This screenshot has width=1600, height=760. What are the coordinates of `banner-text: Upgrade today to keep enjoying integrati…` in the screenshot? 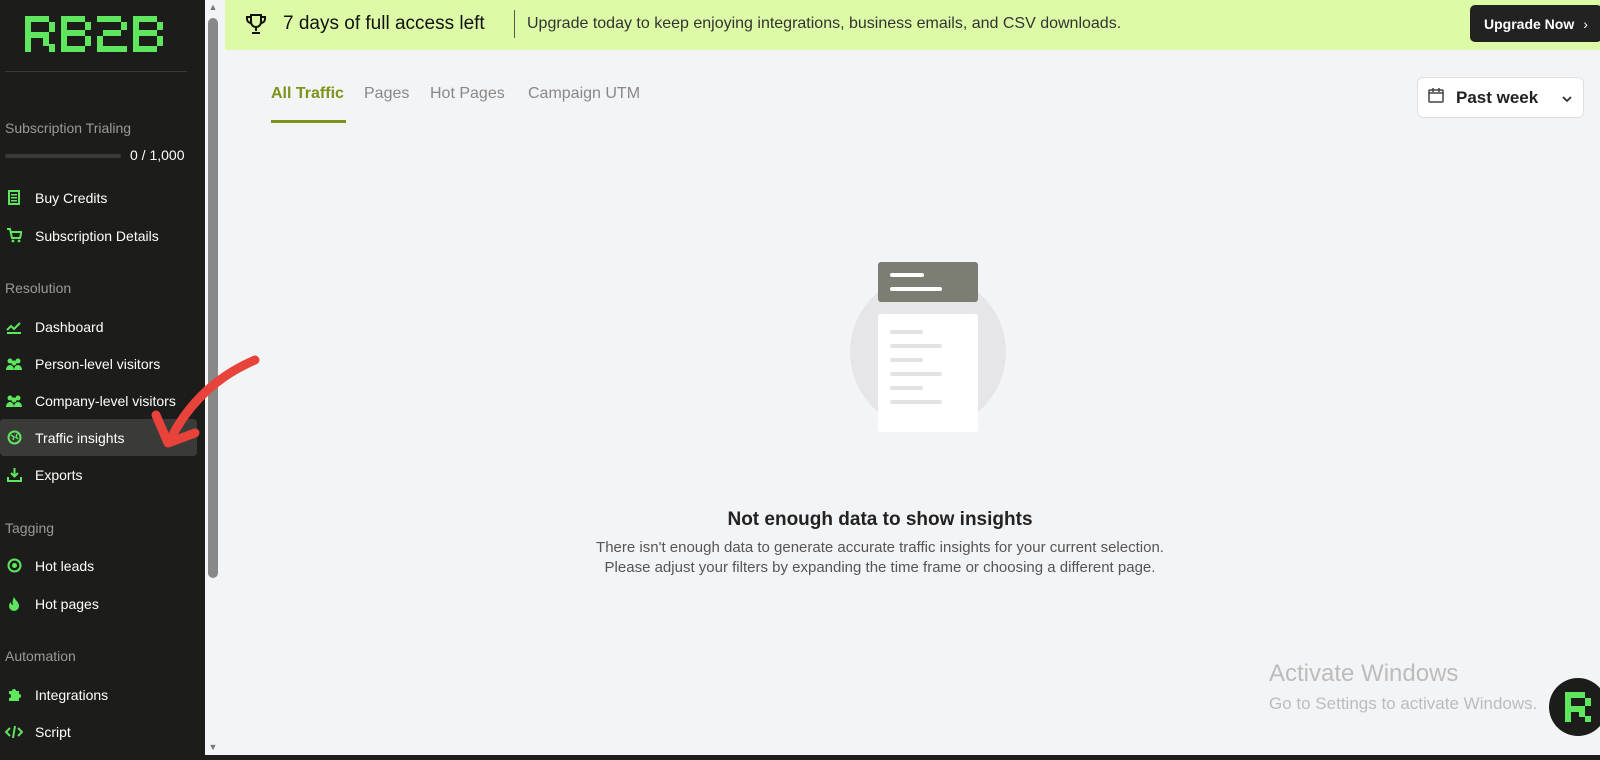 It's located at (824, 23).